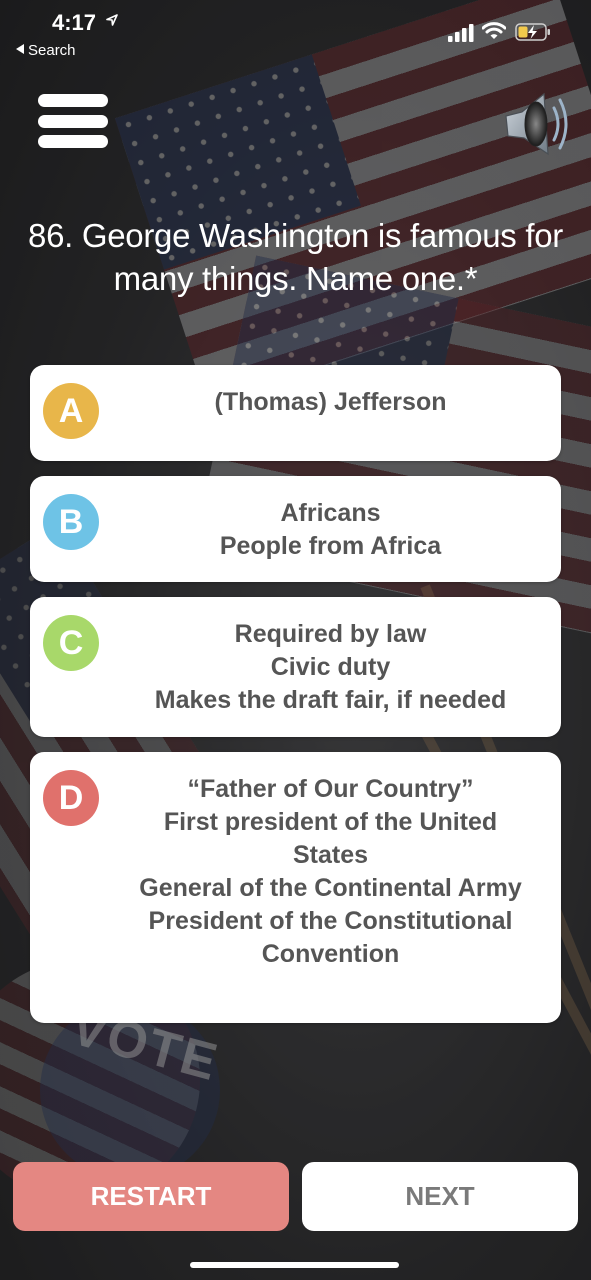 This screenshot has height=1280, width=591. What do you see at coordinates (71, 643) in the screenshot?
I see `answer-letter-badge: C` at bounding box center [71, 643].